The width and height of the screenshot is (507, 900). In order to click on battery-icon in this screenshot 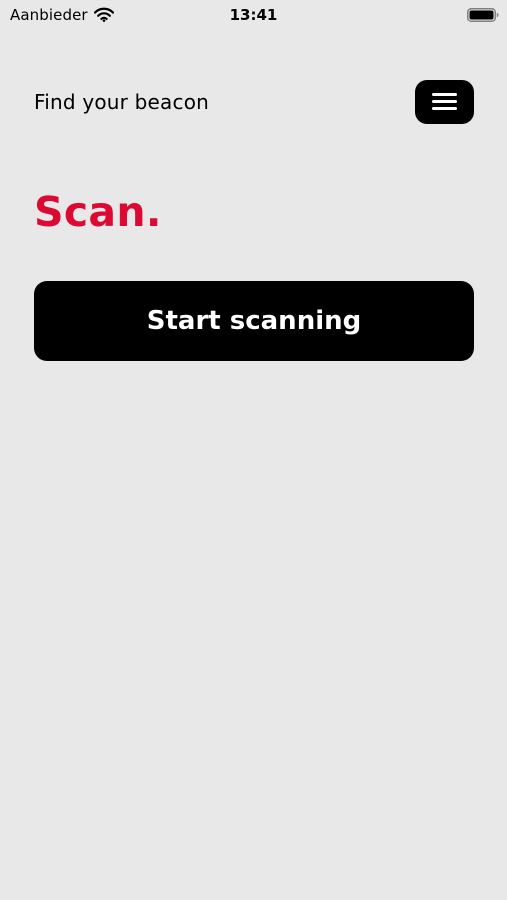, I will do `click(483, 15)`.